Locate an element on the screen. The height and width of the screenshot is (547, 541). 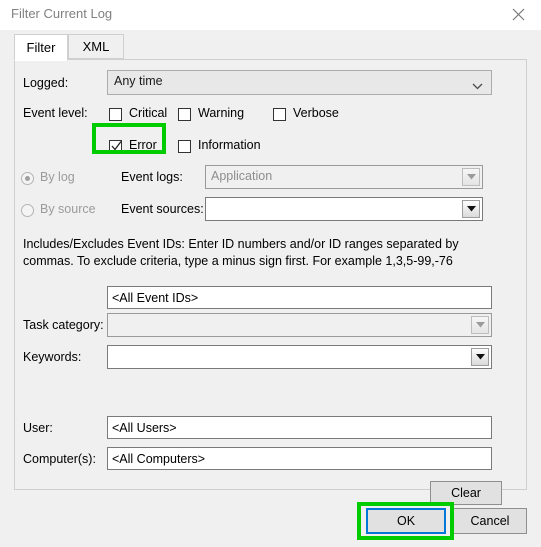
by-source-radio-circle is located at coordinates (27, 210).